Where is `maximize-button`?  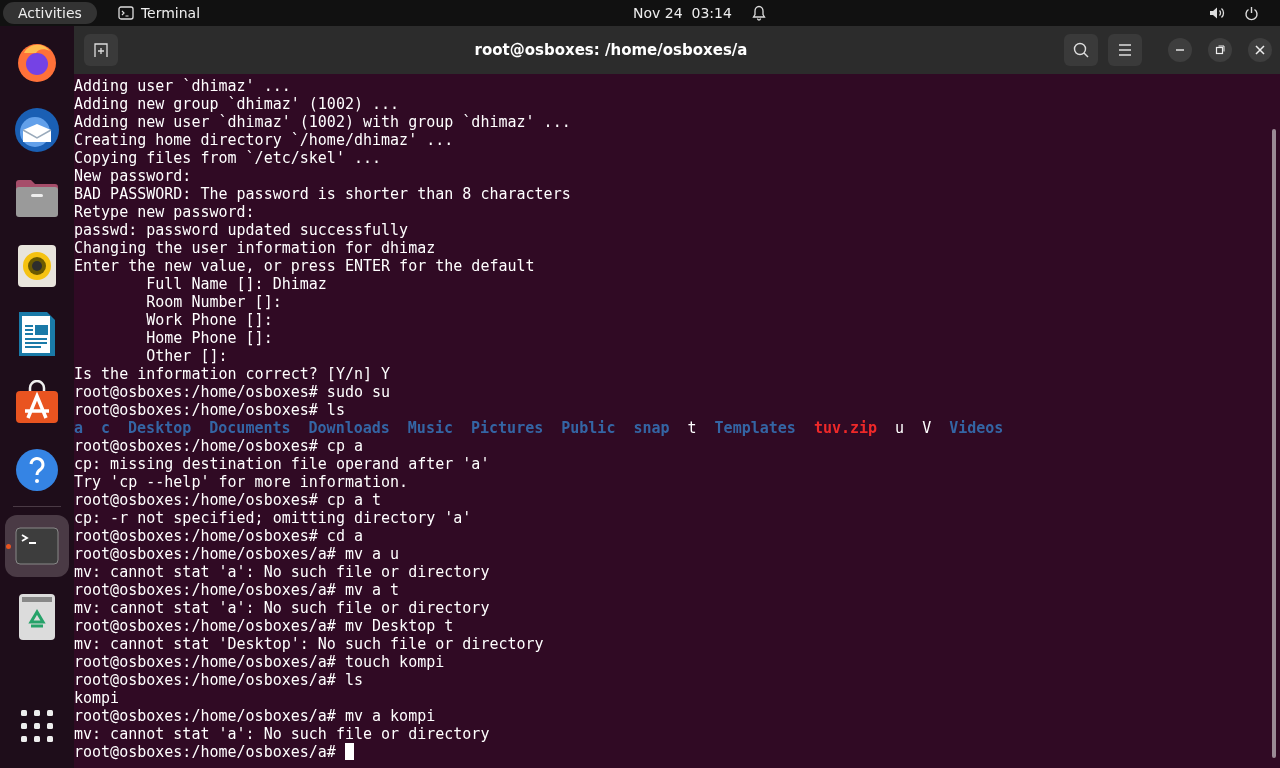 maximize-button is located at coordinates (1220, 50).